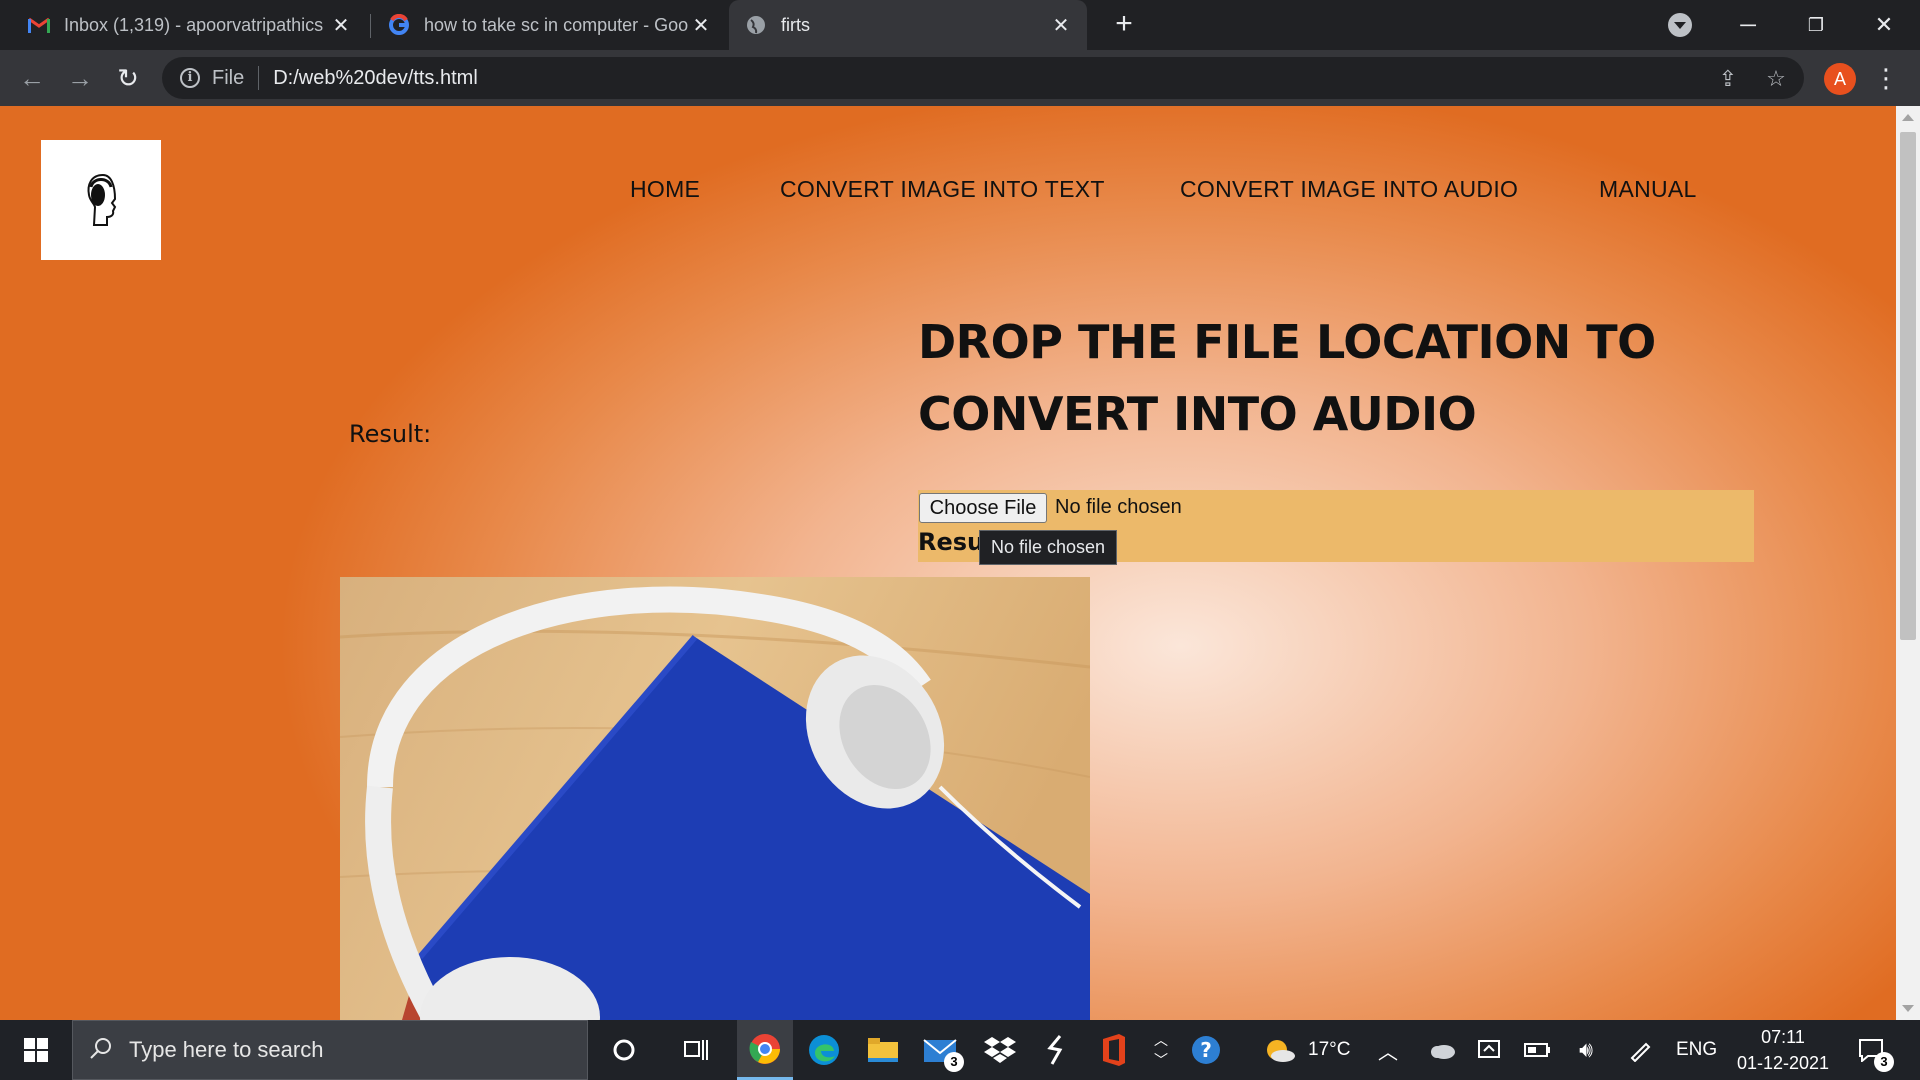  What do you see at coordinates (1776, 79) in the screenshot?
I see `bookmark-star-icon: ☆` at bounding box center [1776, 79].